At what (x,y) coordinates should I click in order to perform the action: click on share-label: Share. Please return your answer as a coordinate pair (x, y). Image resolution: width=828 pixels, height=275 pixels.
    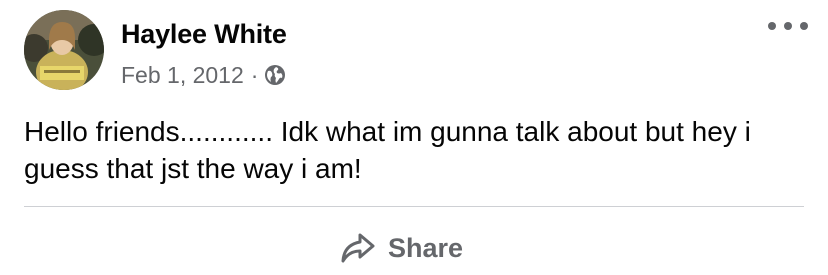
    Looking at the image, I should click on (426, 247).